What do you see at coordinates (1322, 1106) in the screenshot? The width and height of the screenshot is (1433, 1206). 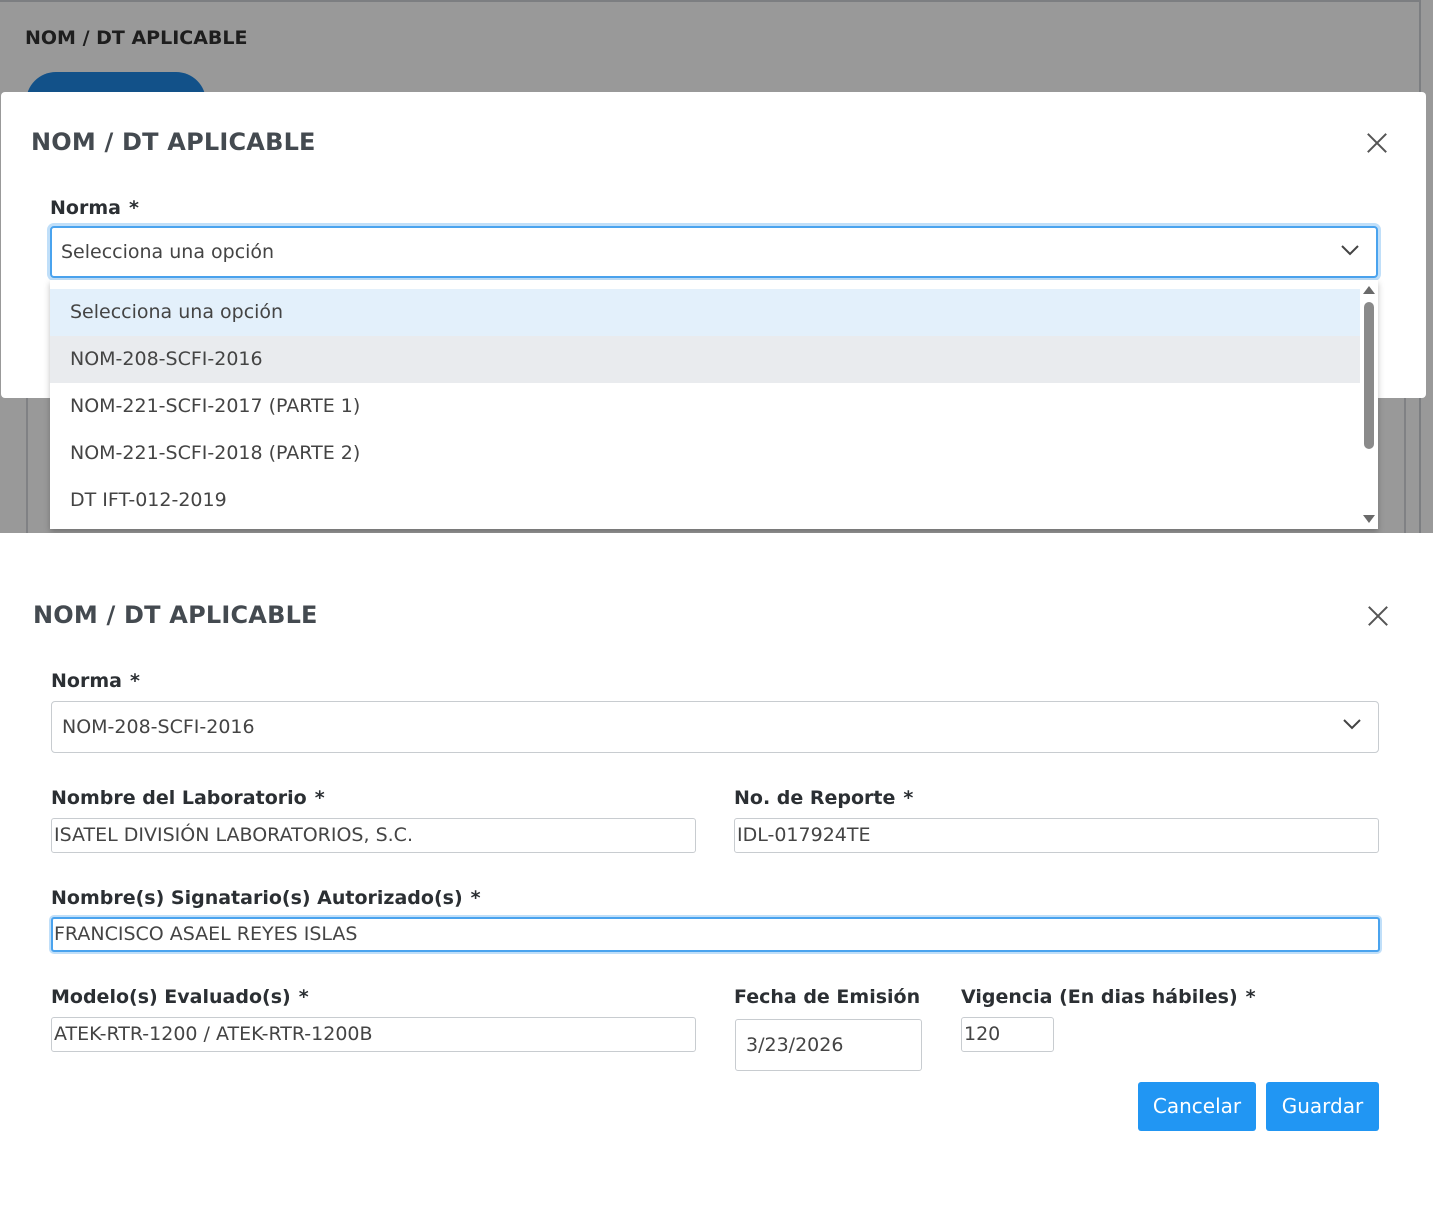 I see `save-button: Guardar` at bounding box center [1322, 1106].